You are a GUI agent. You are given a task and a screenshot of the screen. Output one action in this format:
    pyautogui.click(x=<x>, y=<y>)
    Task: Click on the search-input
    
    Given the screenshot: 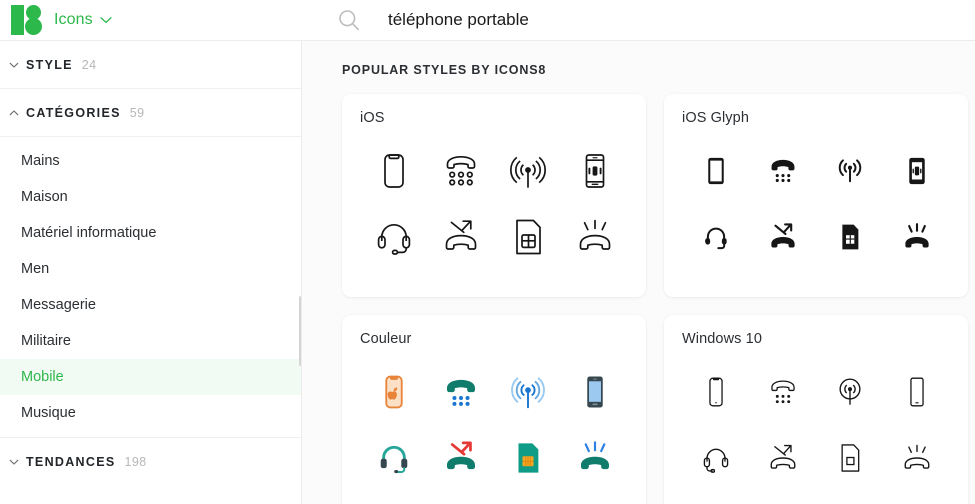 What is the action you would take?
    pyautogui.click(x=648, y=20)
    